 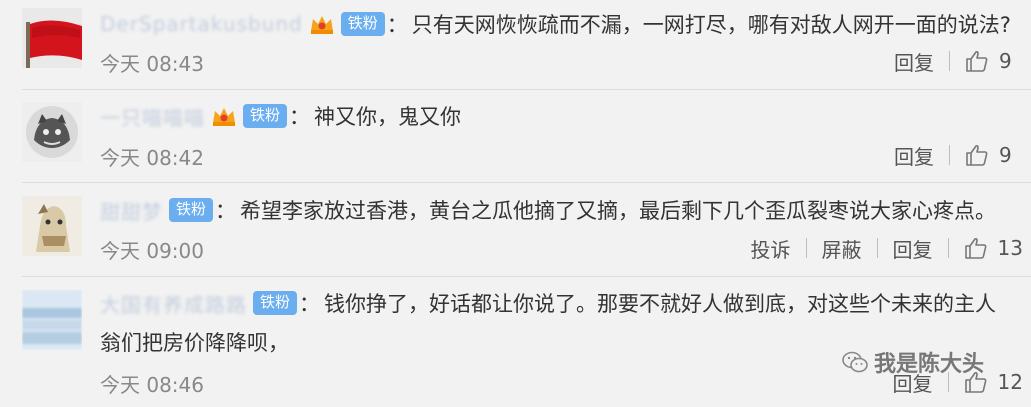 I want to click on comment-timestamp: 今天 08:46, so click(x=152, y=385).